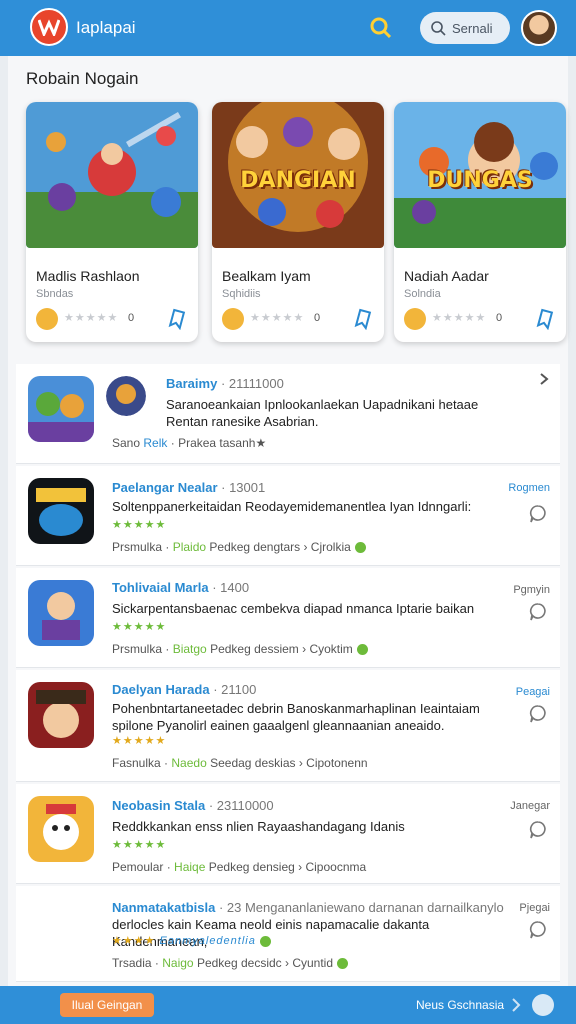 This screenshot has height=1024, width=576. I want to click on card-subtitle: Sqhidiis, so click(241, 294).